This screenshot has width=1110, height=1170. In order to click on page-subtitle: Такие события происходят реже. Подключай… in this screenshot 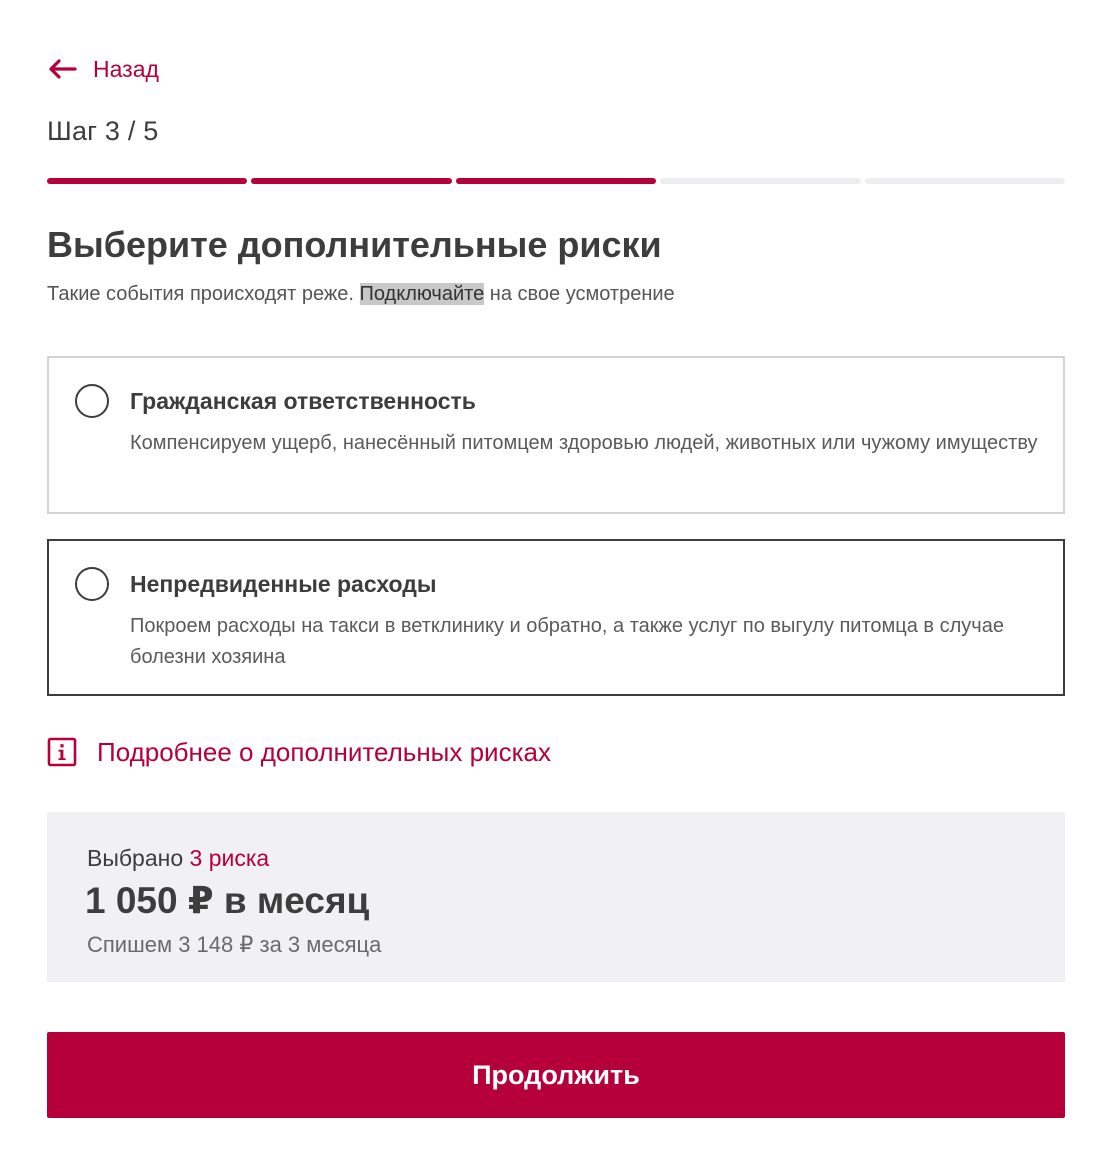, I will do `click(361, 294)`.